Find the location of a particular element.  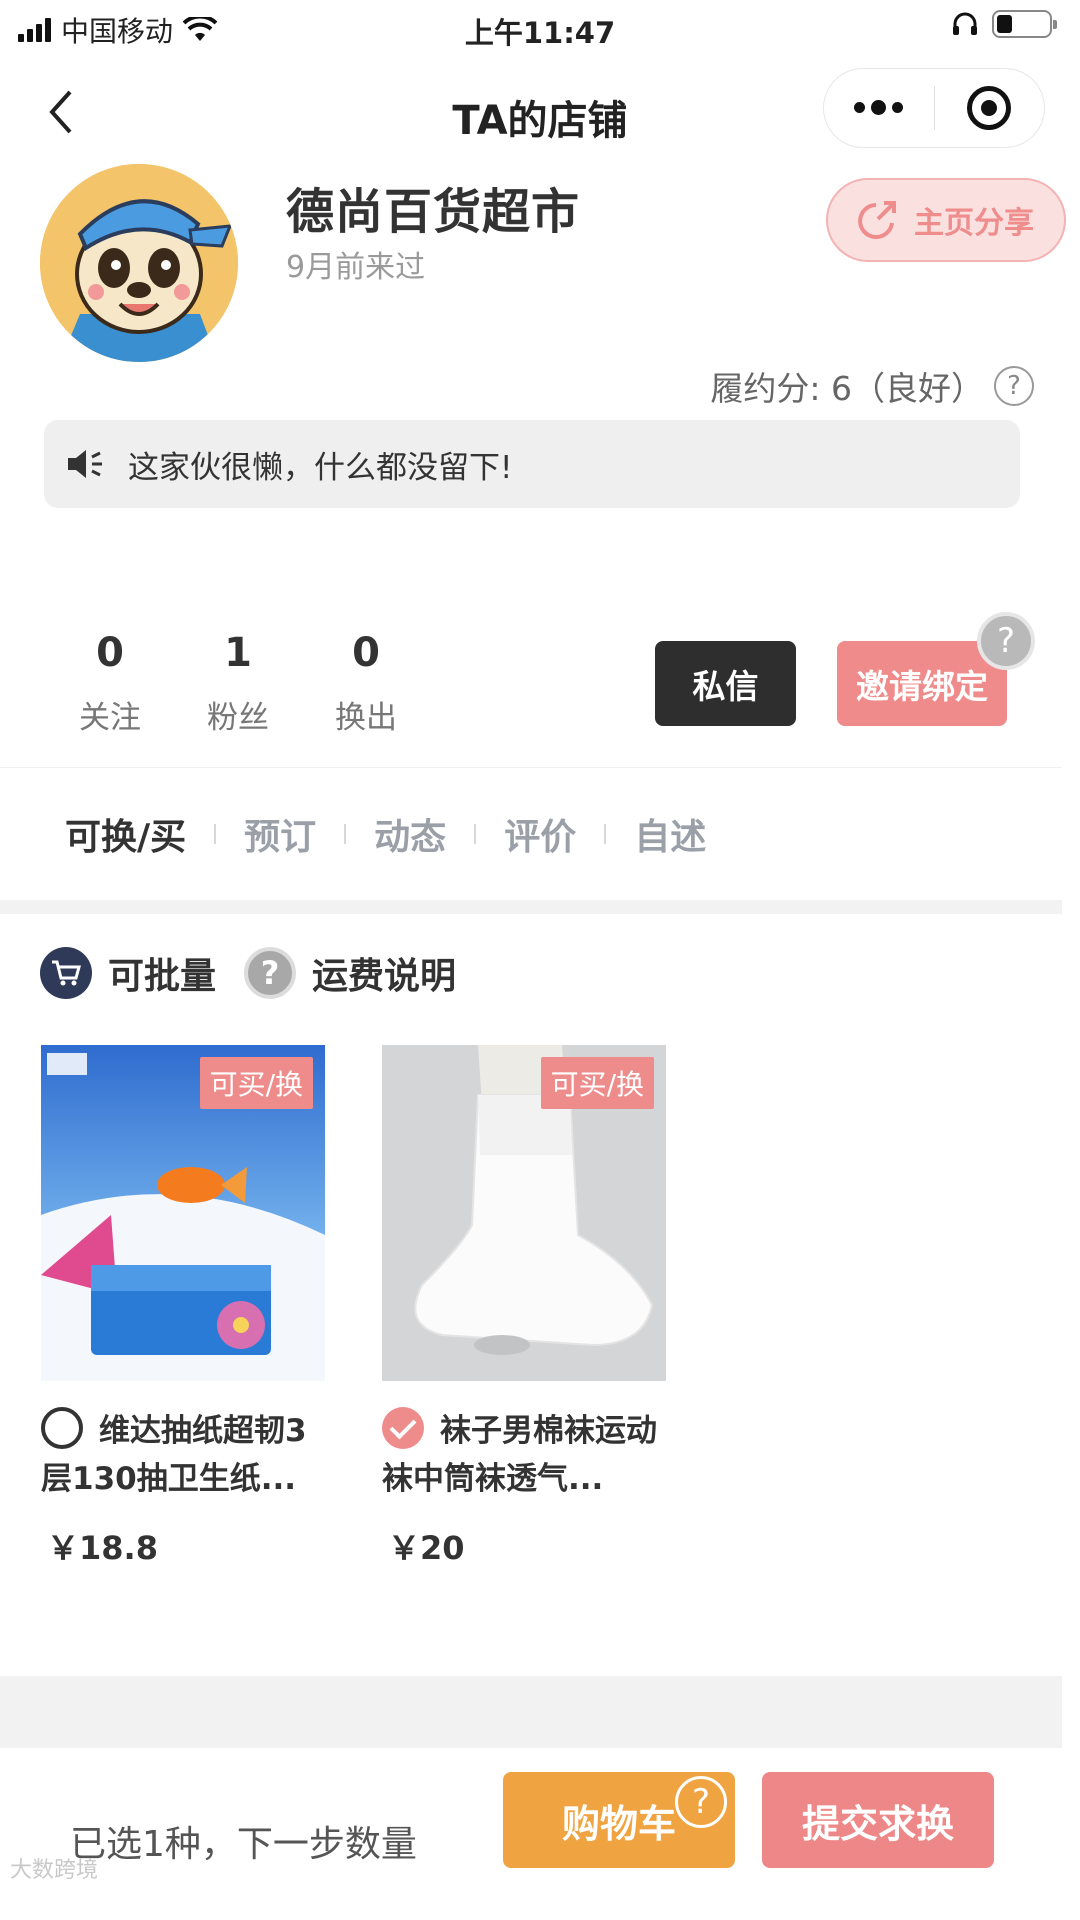

product-card: 可买/换 维达抽纸超韧3层130抽卫生纸... ￥18.8 is located at coordinates (183, 1307).